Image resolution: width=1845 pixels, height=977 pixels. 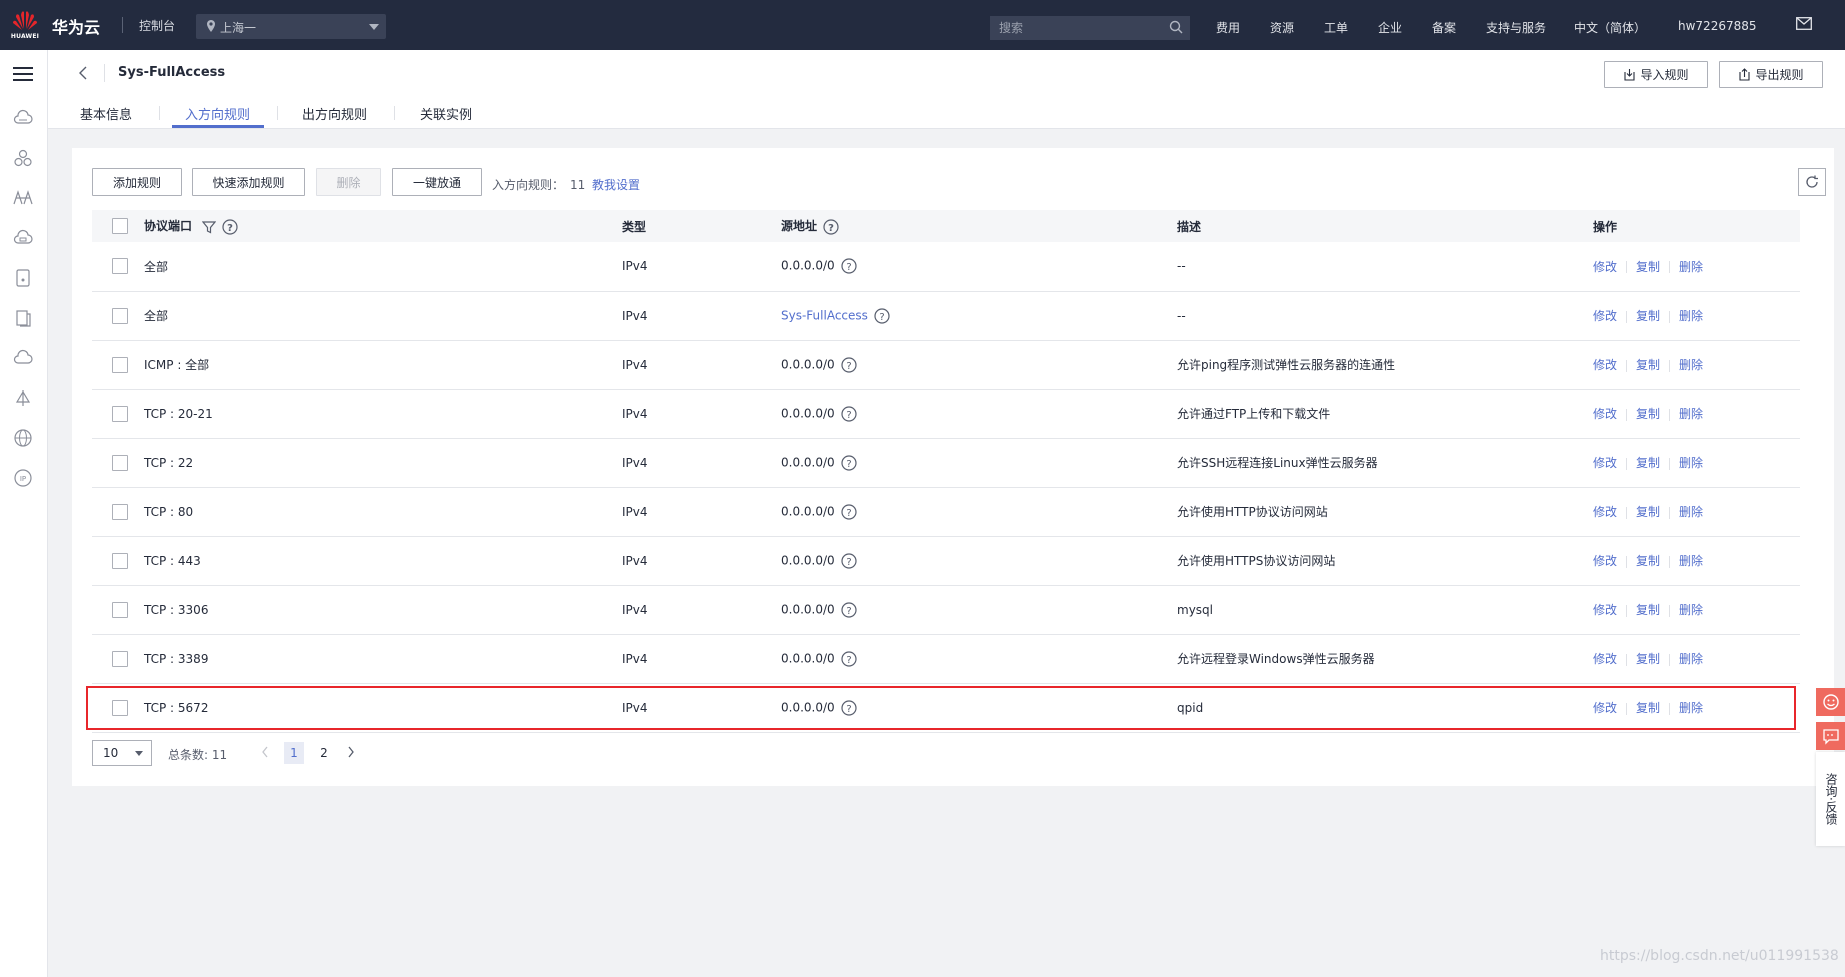 I want to click on console-link: 控制台, so click(x=157, y=25).